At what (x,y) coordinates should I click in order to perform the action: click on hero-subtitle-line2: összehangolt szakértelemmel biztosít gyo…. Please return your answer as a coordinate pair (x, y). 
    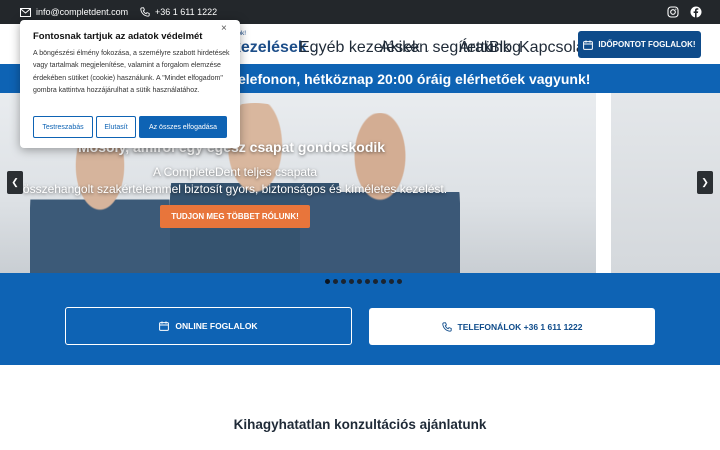
    Looking at the image, I should click on (235, 189).